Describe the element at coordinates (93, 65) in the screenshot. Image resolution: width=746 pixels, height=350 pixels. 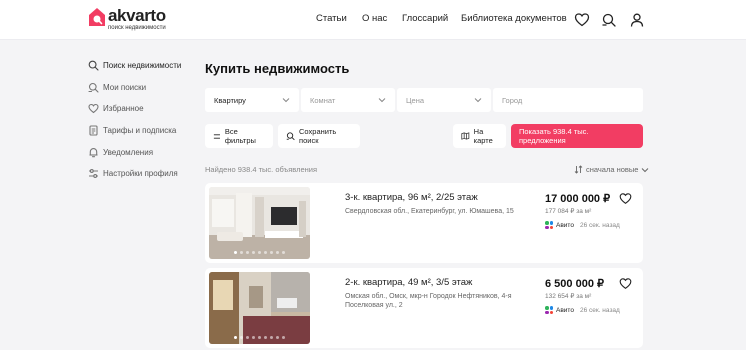
I see `search-icon` at that location.